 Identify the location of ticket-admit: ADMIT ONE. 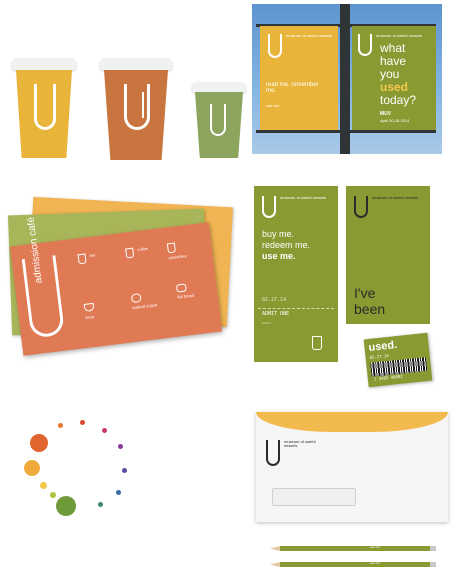
(276, 314).